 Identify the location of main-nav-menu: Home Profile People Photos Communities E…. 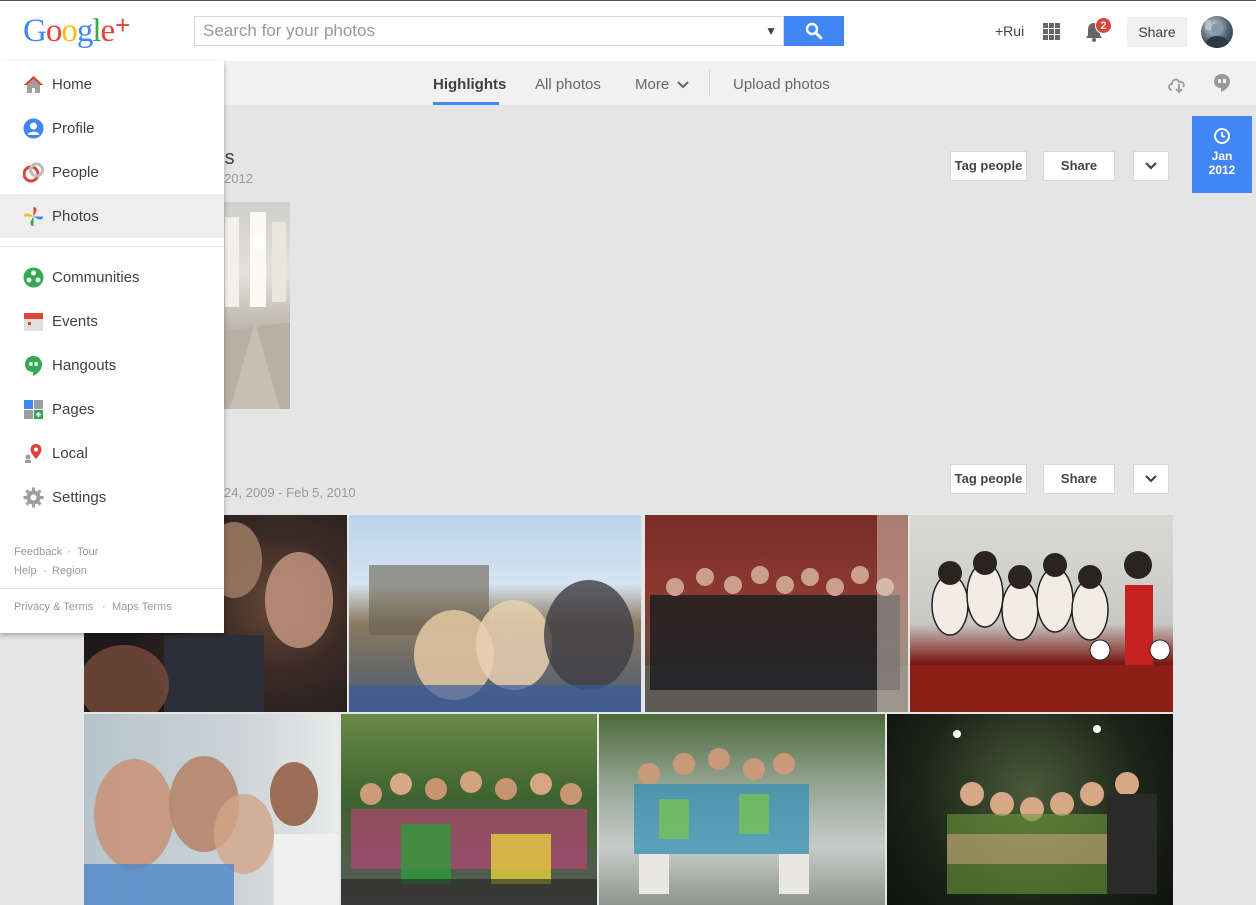
(112, 347).